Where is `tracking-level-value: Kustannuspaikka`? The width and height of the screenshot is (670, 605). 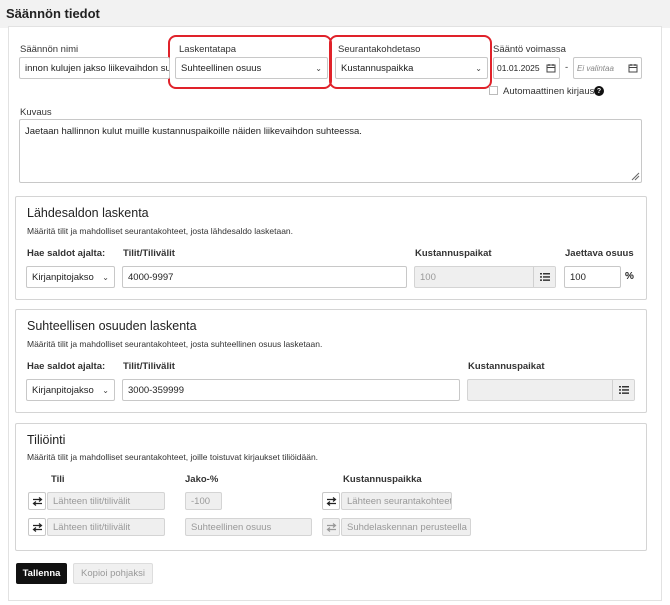 tracking-level-value: Kustannuspaikka is located at coordinates (377, 68).